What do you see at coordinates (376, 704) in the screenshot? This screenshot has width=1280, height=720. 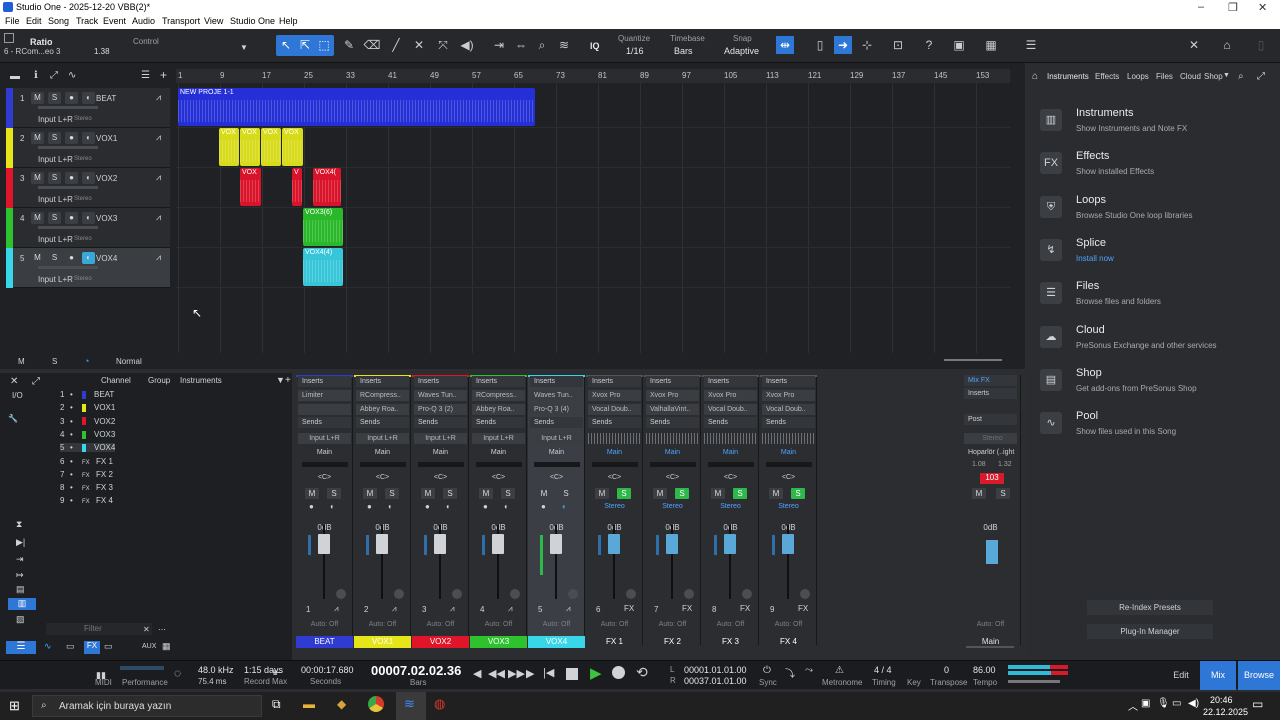 I see `chrome-icon` at bounding box center [376, 704].